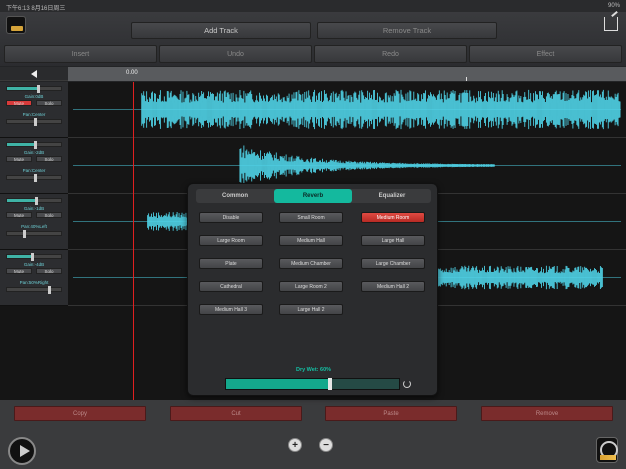 The image size is (626, 469). What do you see at coordinates (34, 152) in the screenshot?
I see `gain-label: Gain:-2dB` at bounding box center [34, 152].